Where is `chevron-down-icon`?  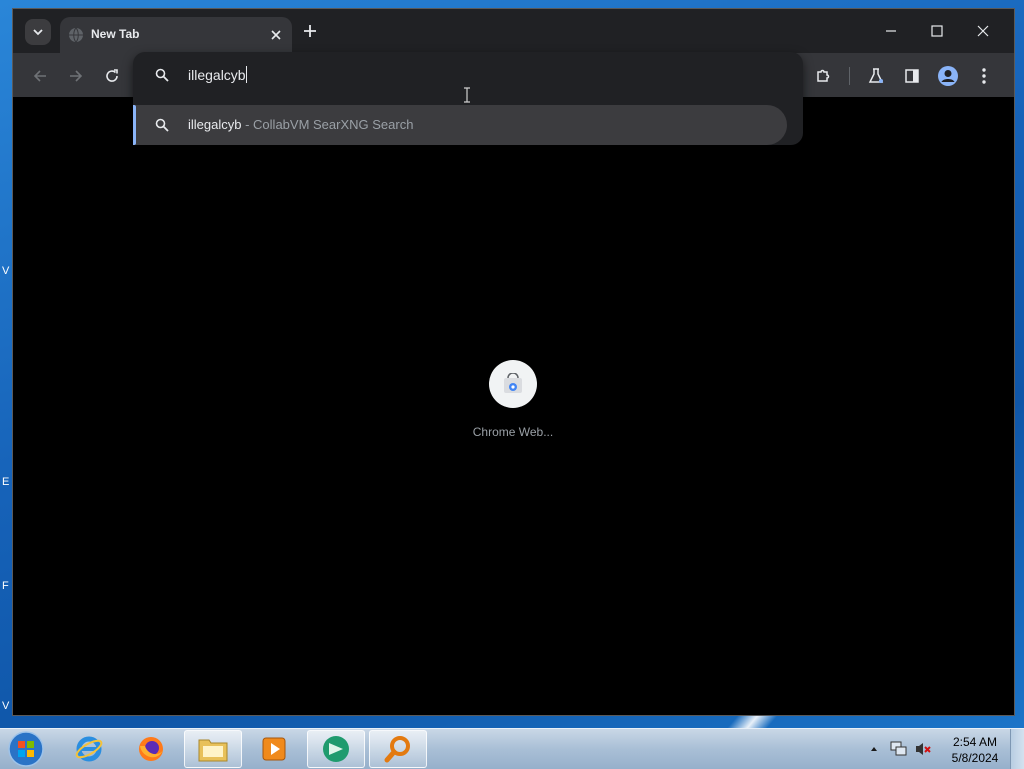
chevron-down-icon is located at coordinates (38, 32).